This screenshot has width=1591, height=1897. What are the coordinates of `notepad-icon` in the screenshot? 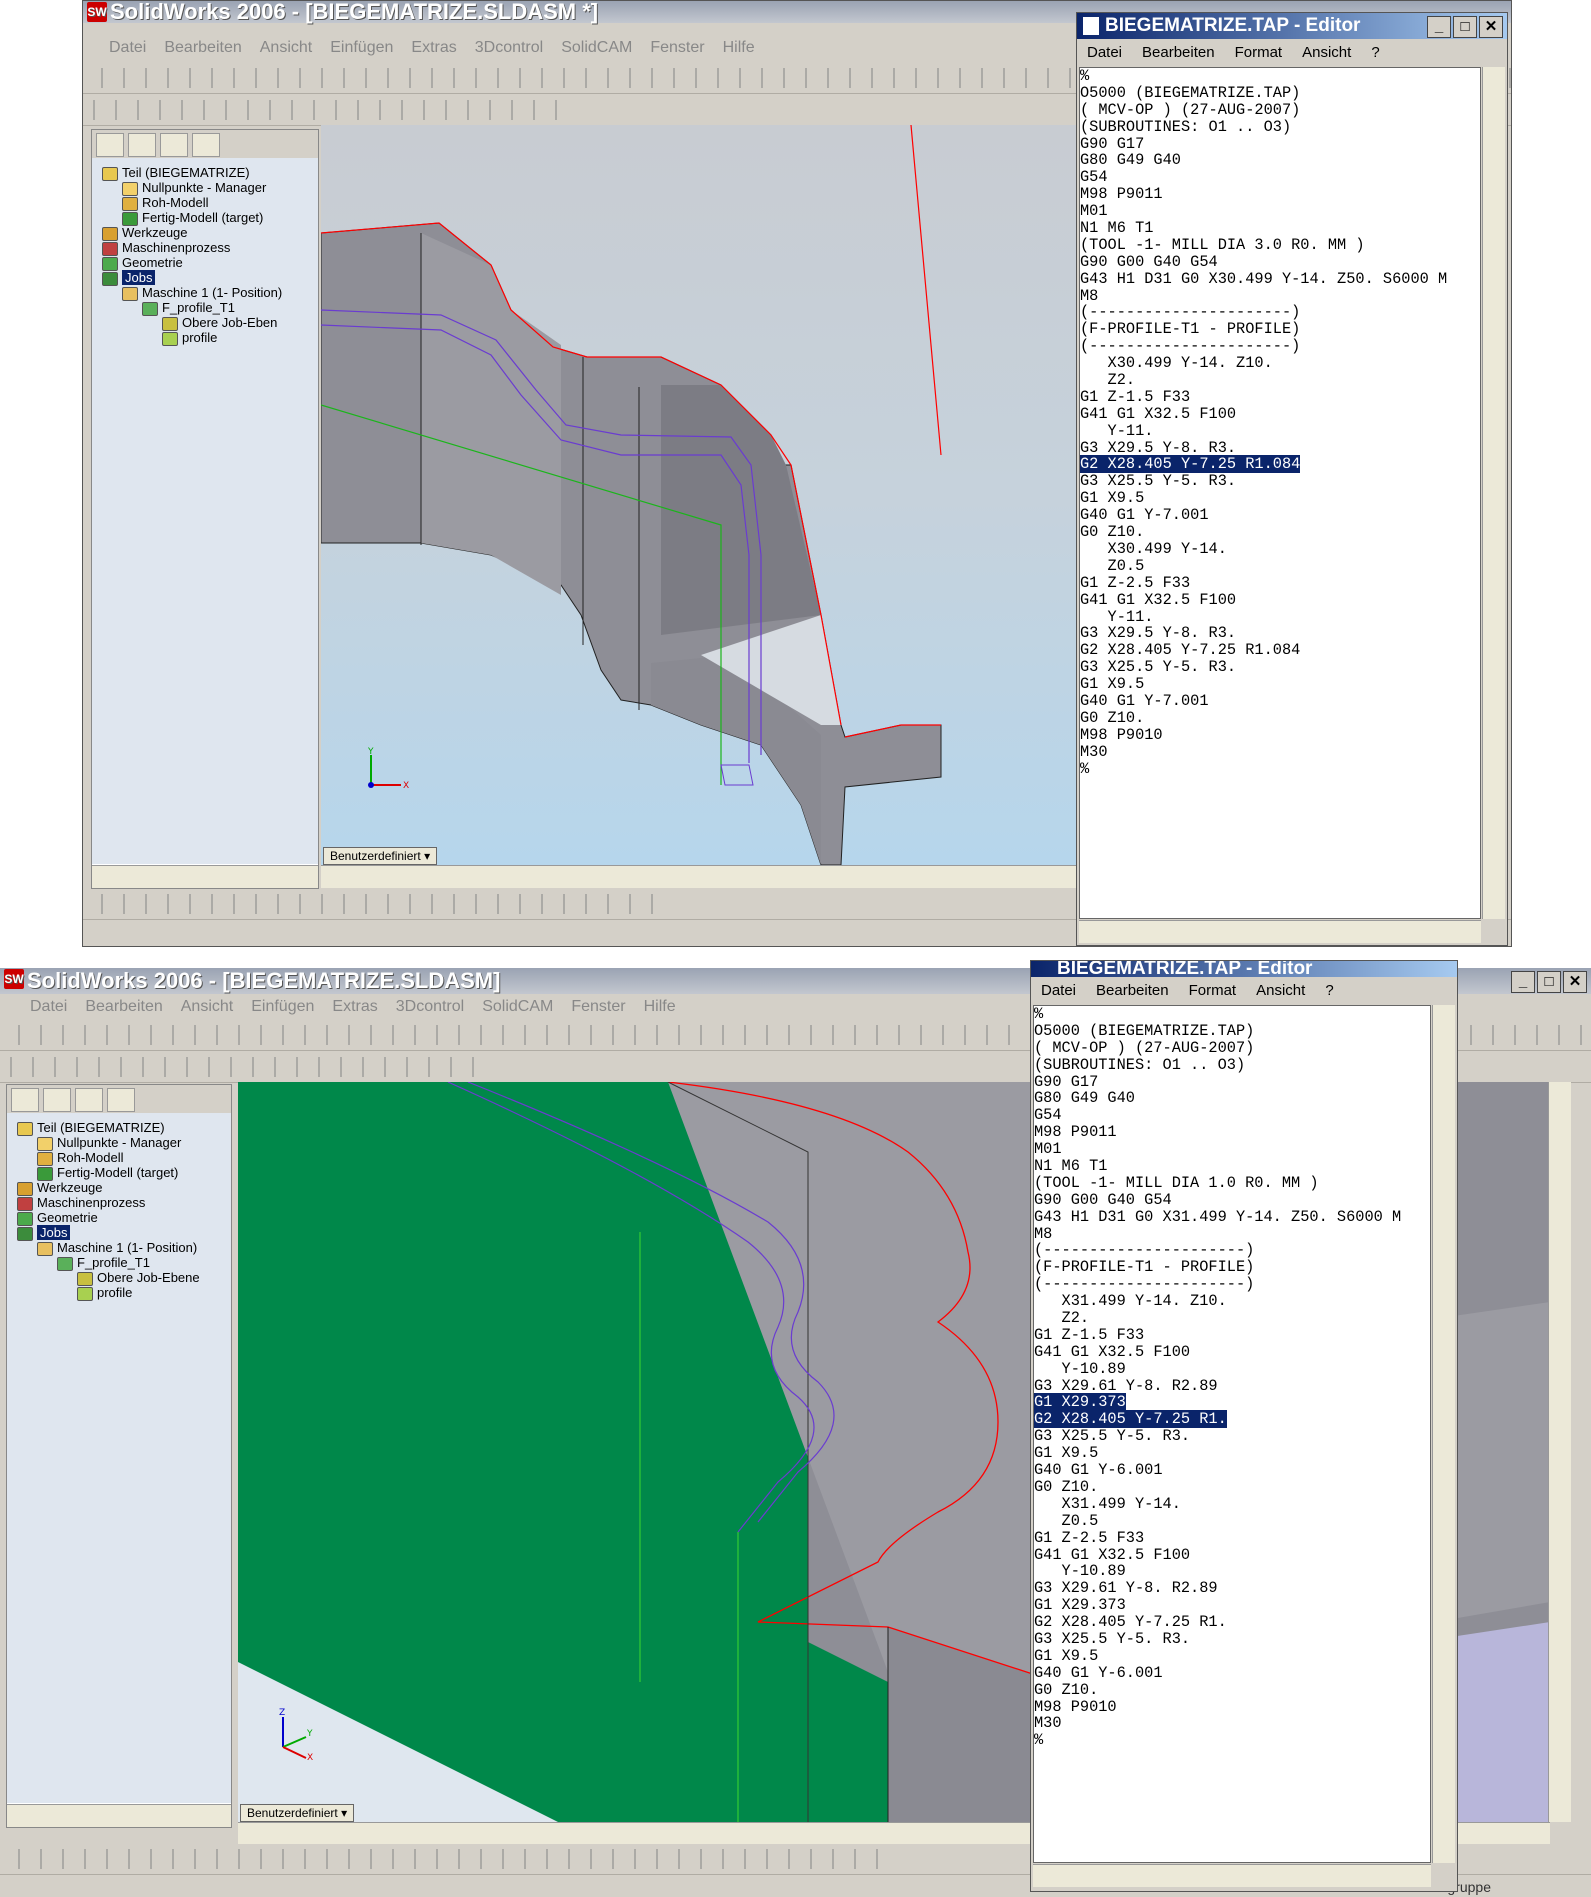 It's located at (1091, 26).